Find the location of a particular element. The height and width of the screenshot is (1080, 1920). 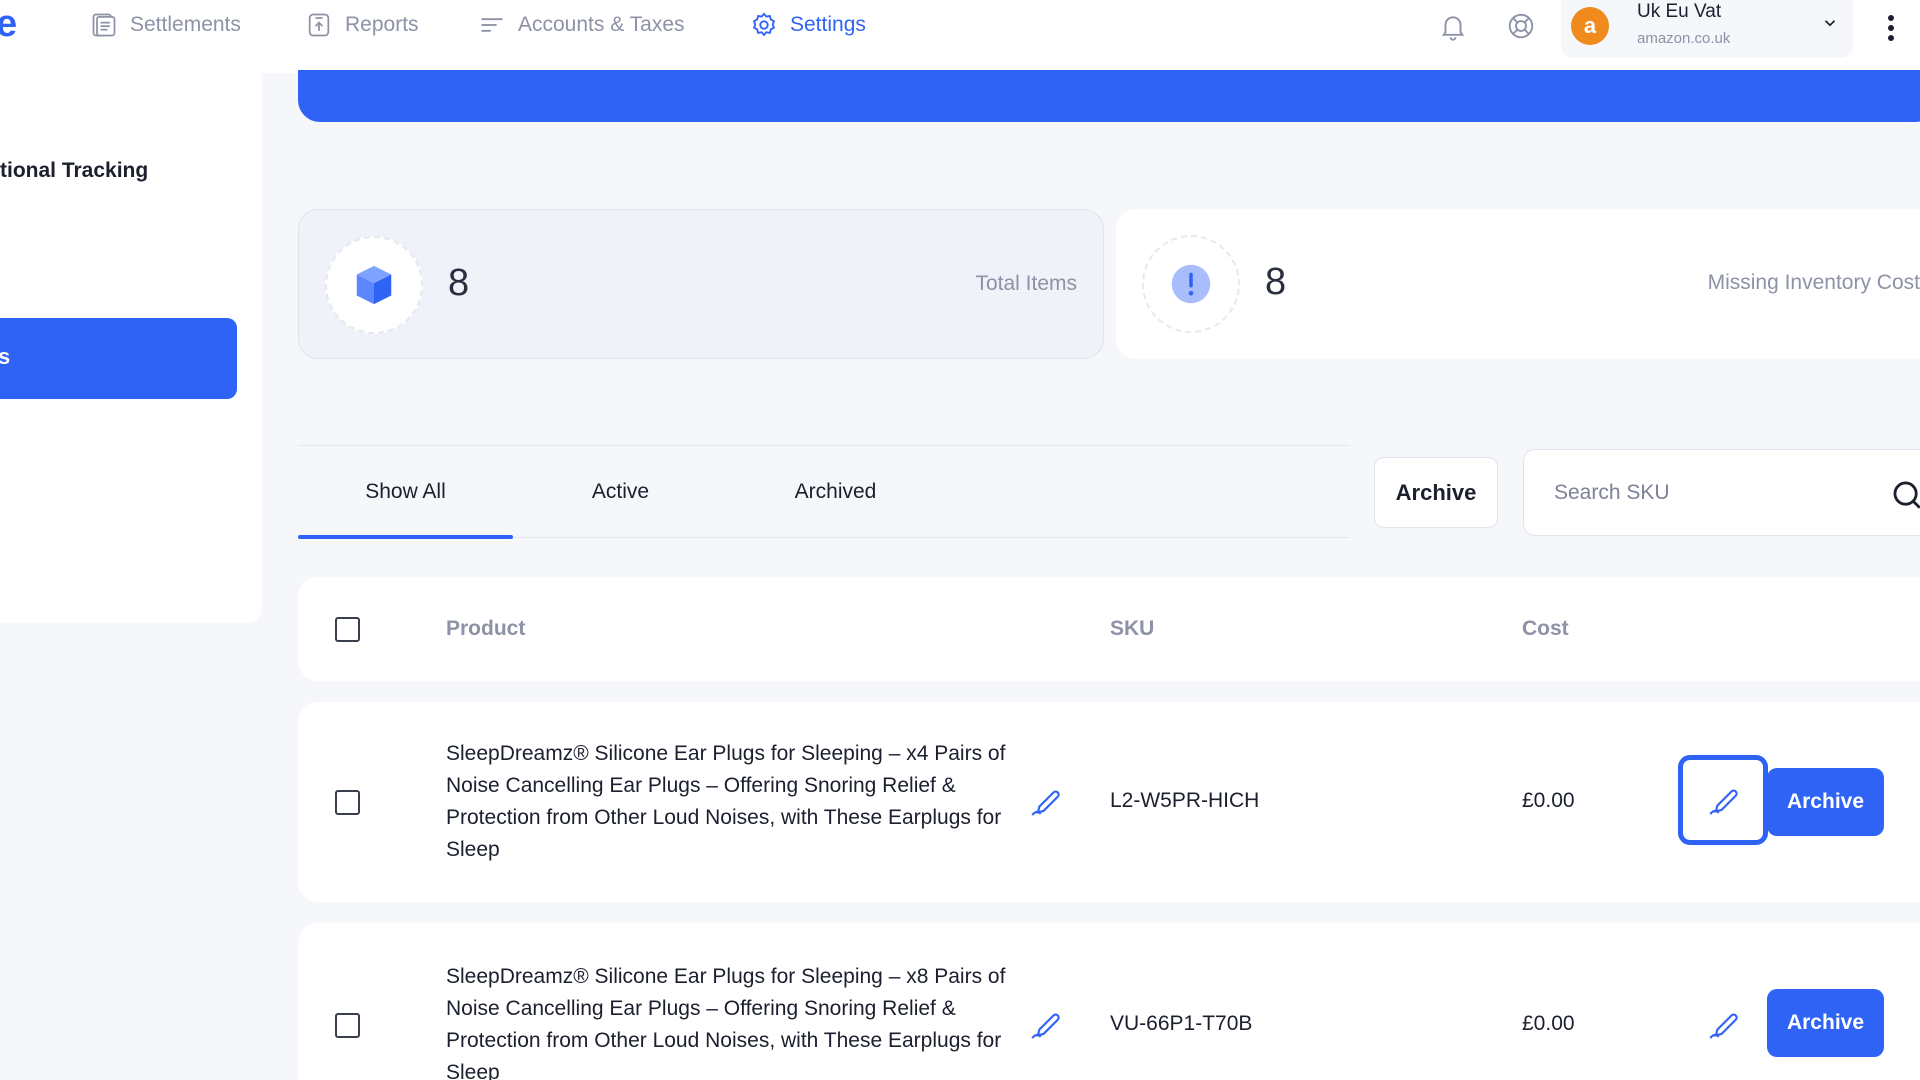

gear-icon is located at coordinates (764, 24).